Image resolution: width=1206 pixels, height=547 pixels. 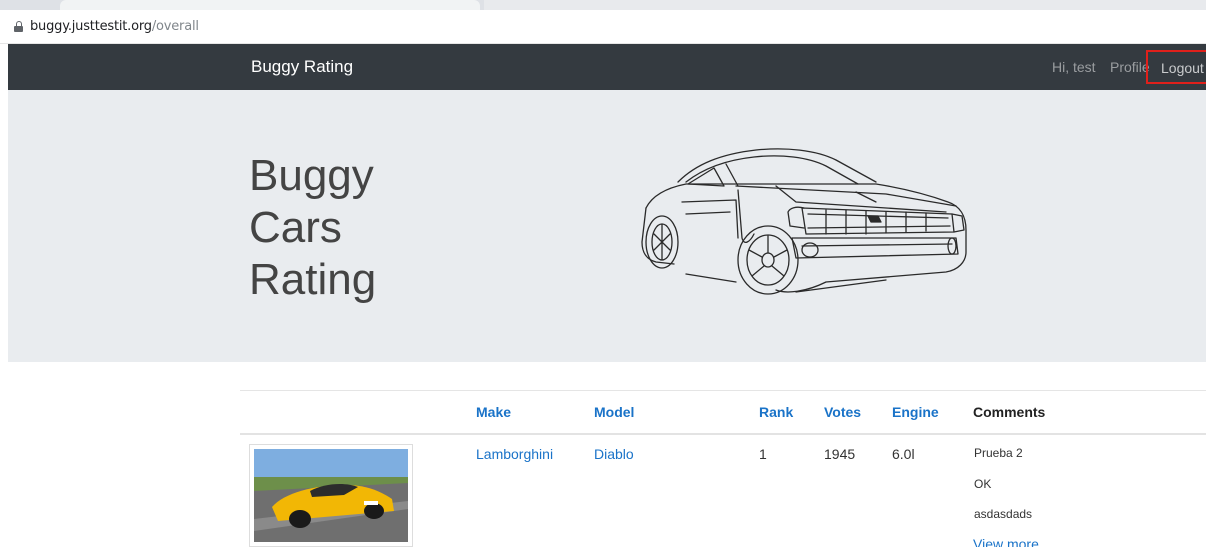 I want to click on address-bar: buggy.justtestit.org/overall, so click(x=603, y=27).